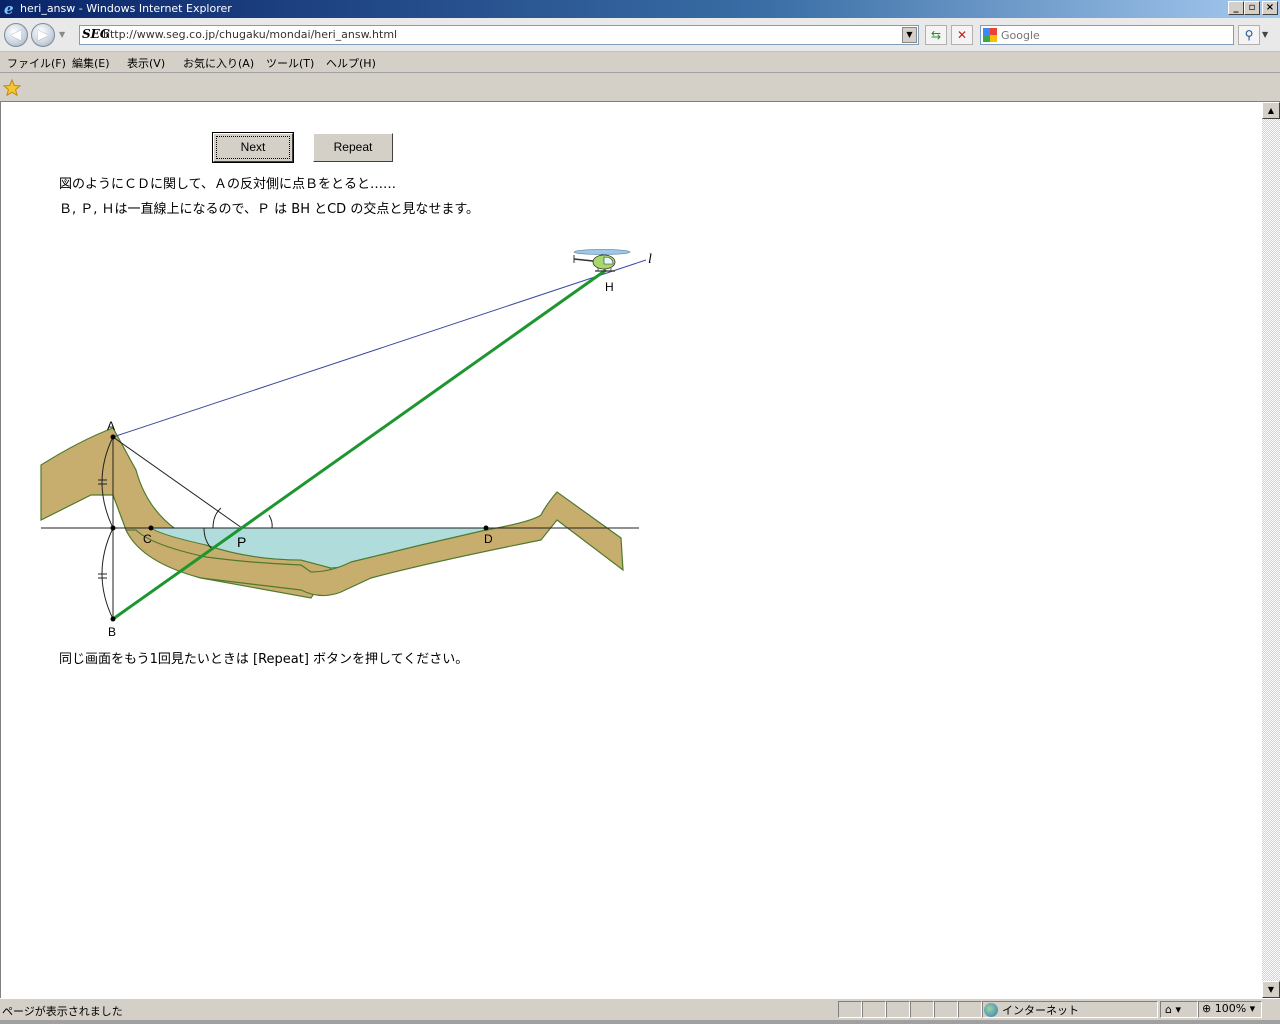 The width and height of the screenshot is (1280, 1024). What do you see at coordinates (241, 542) in the screenshot?
I see `label-p: P` at bounding box center [241, 542].